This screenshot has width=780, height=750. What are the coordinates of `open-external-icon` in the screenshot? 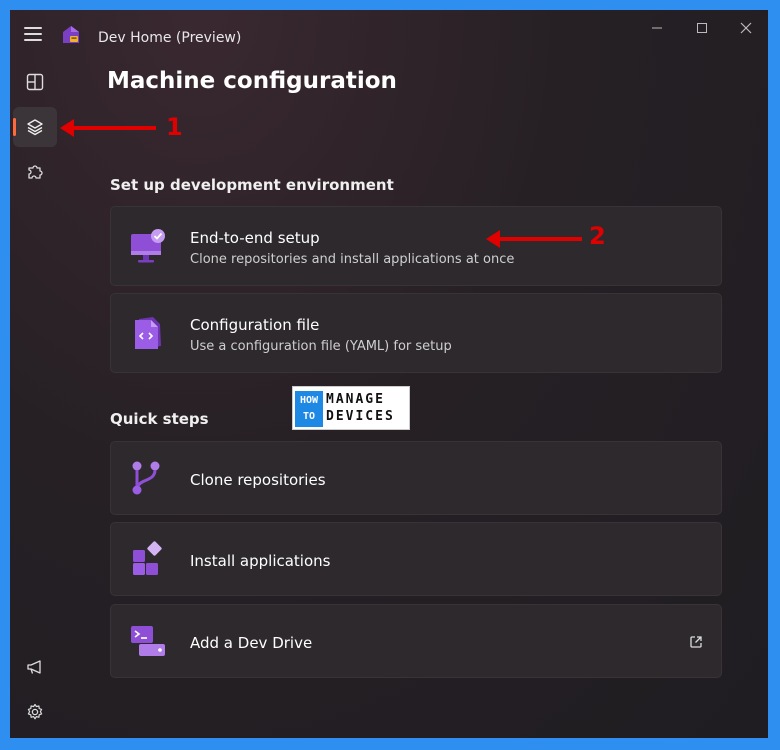 It's located at (696, 642).